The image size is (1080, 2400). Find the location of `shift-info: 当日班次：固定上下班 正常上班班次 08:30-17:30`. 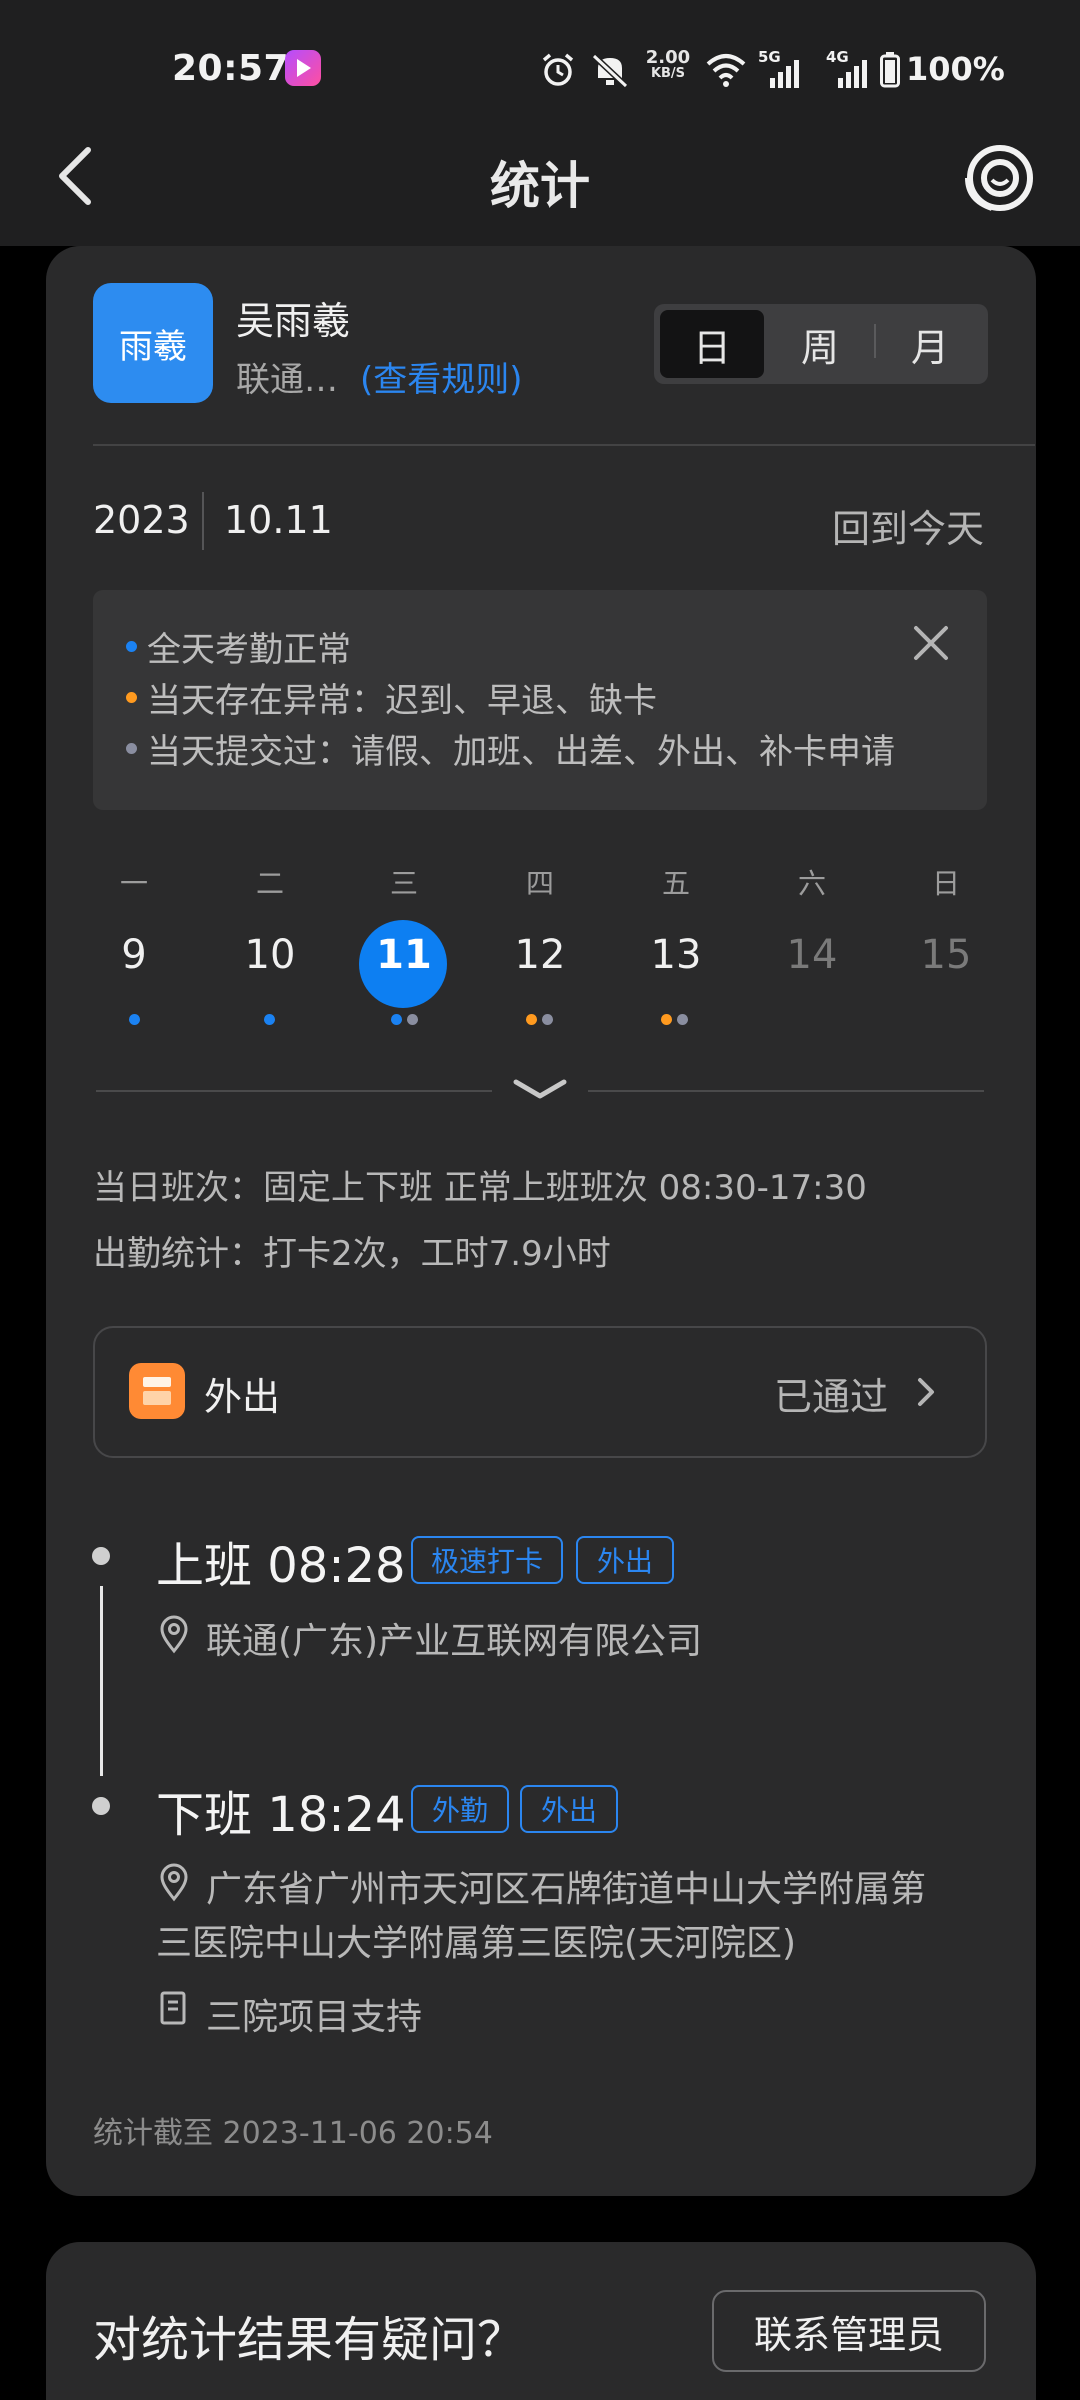

shift-info: 当日班次：固定上下班 正常上班班次 08:30-17:30 is located at coordinates (480, 1188).